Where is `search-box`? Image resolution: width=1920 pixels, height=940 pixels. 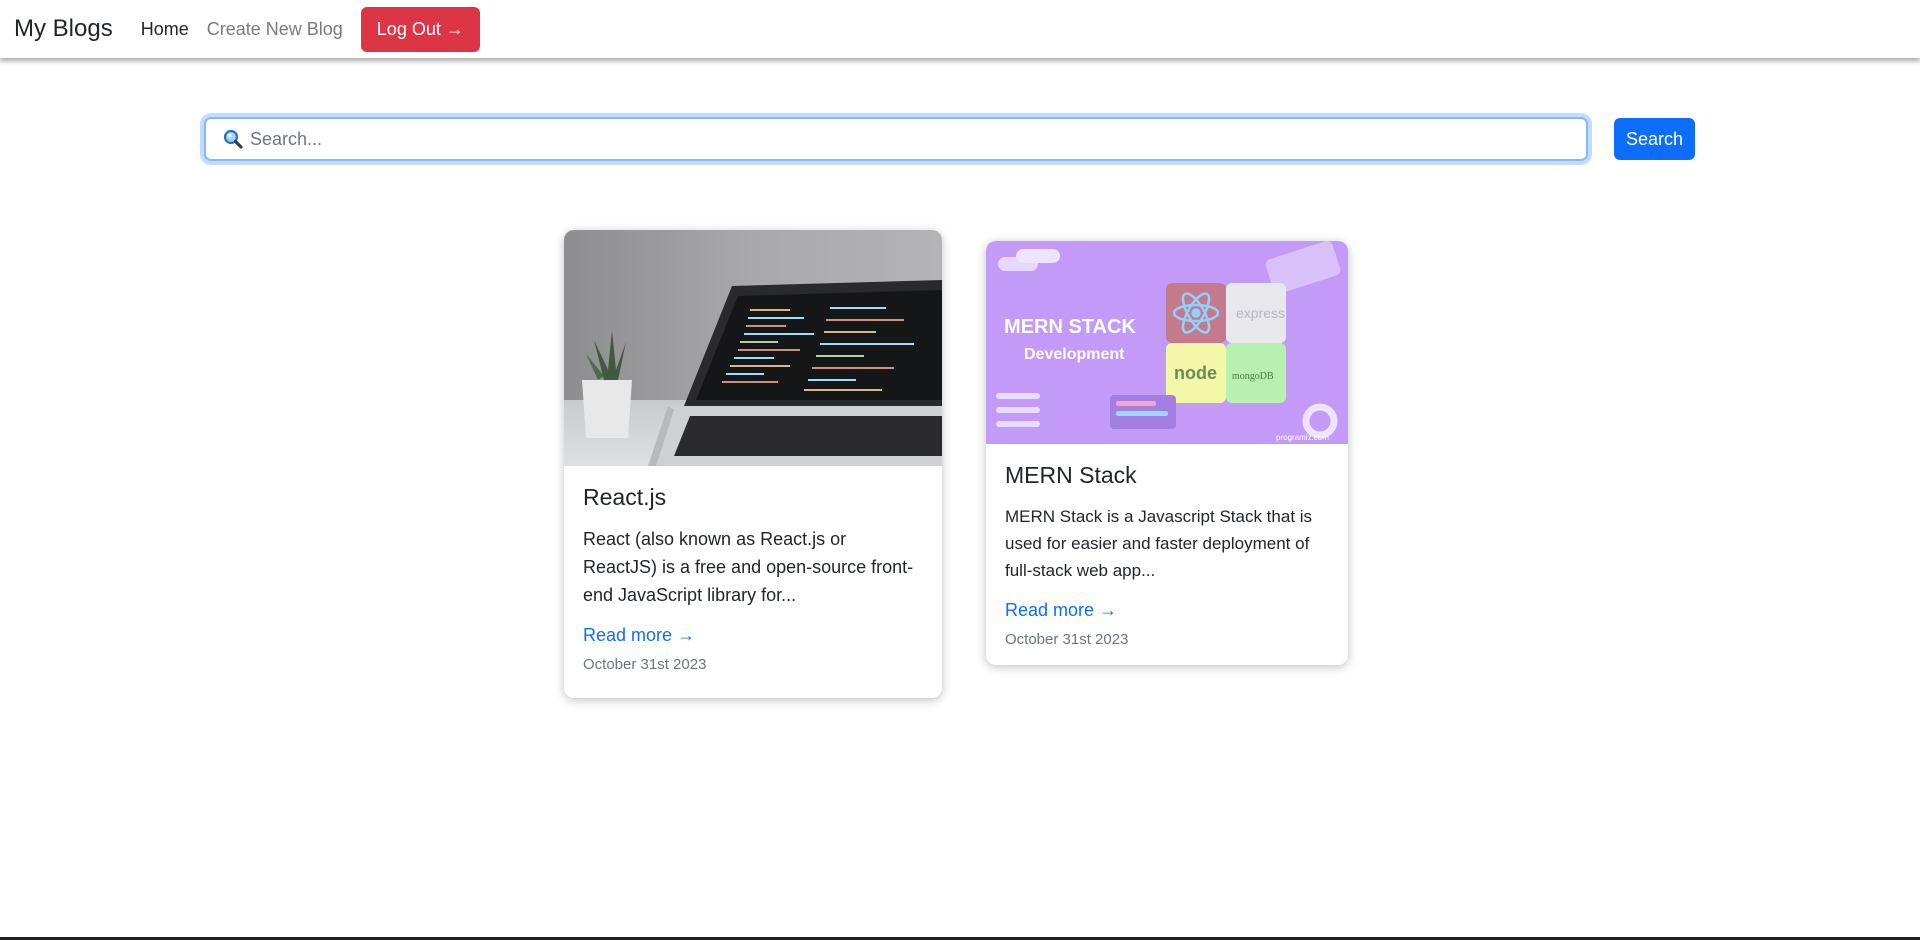 search-box is located at coordinates (896, 139).